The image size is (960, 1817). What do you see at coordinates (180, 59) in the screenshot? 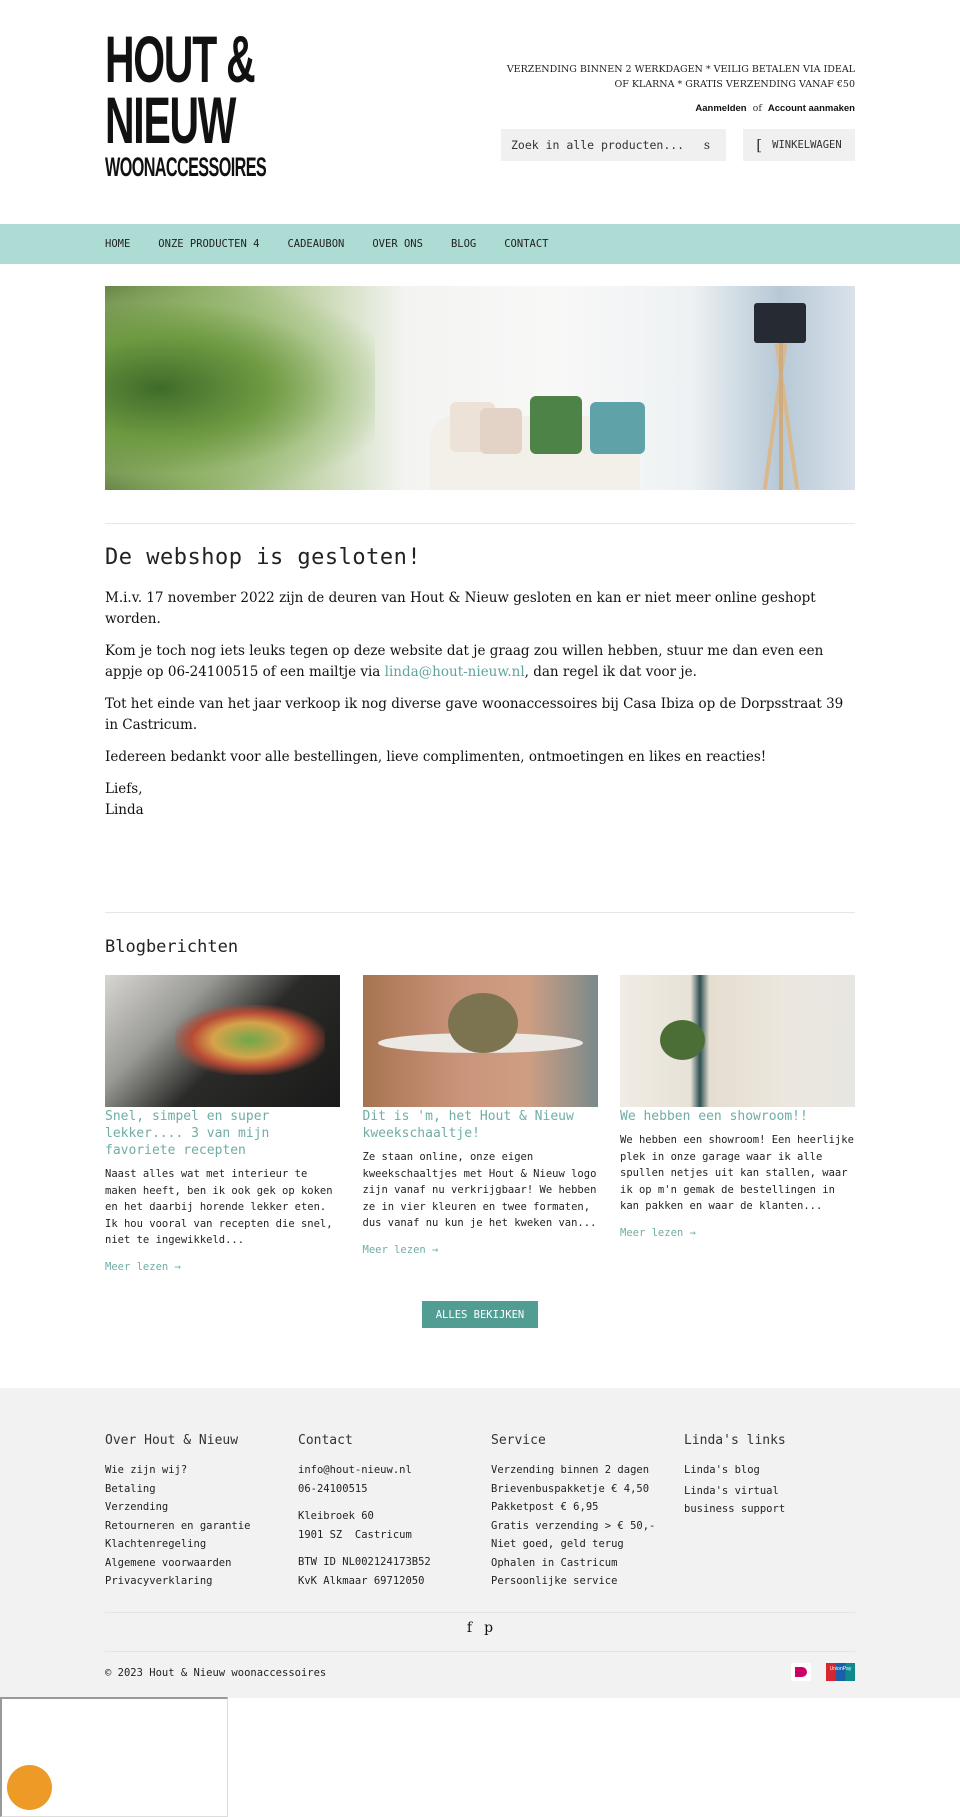
I see `logo-line-1: HOUT &` at bounding box center [180, 59].